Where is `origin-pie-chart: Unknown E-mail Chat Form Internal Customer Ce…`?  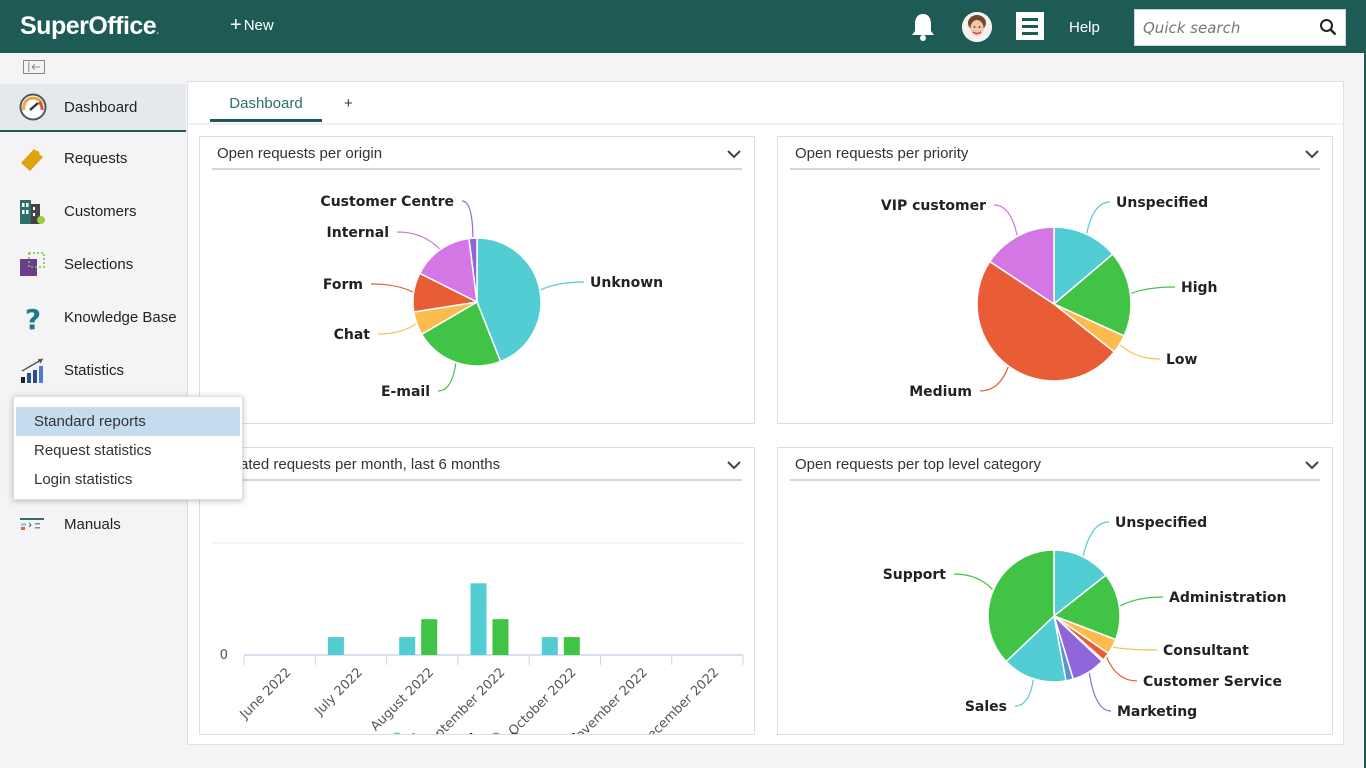 origin-pie-chart: Unknown E-mail Chat Form Internal Customer Ce… is located at coordinates (491, 297).